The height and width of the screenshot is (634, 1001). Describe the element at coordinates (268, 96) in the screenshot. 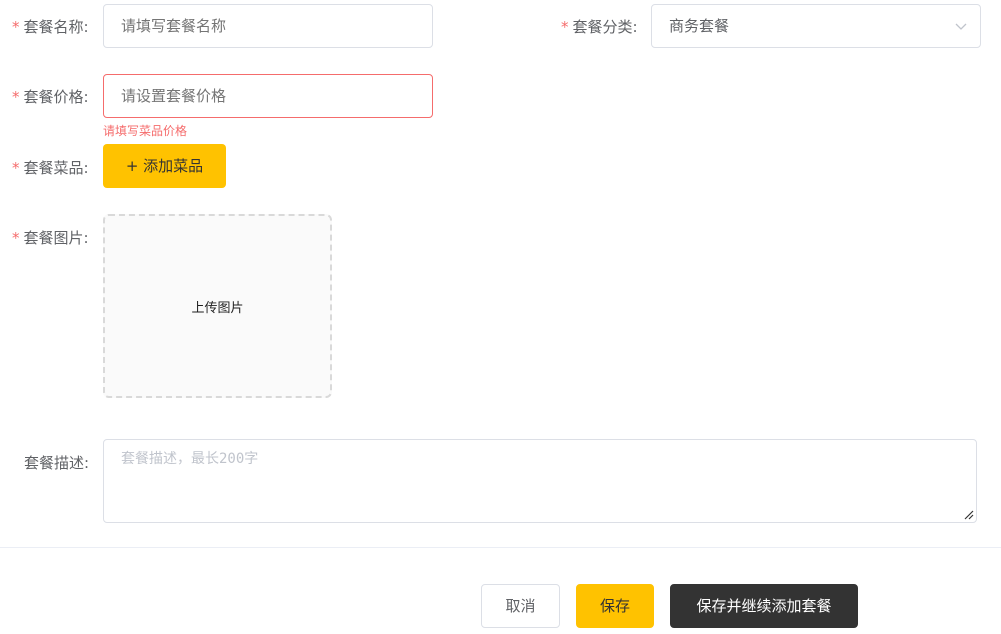

I see `price-input` at that location.